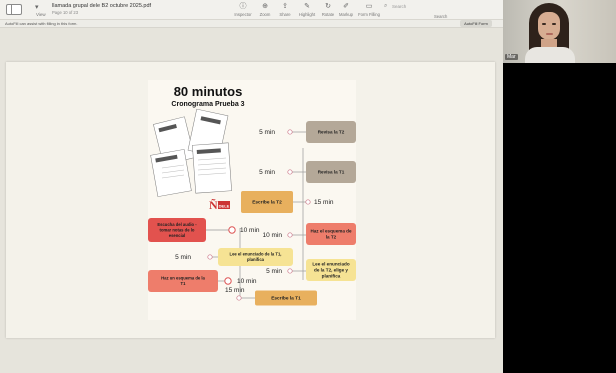 The image size is (616, 373). I want to click on participant-face, so click(549, 26).